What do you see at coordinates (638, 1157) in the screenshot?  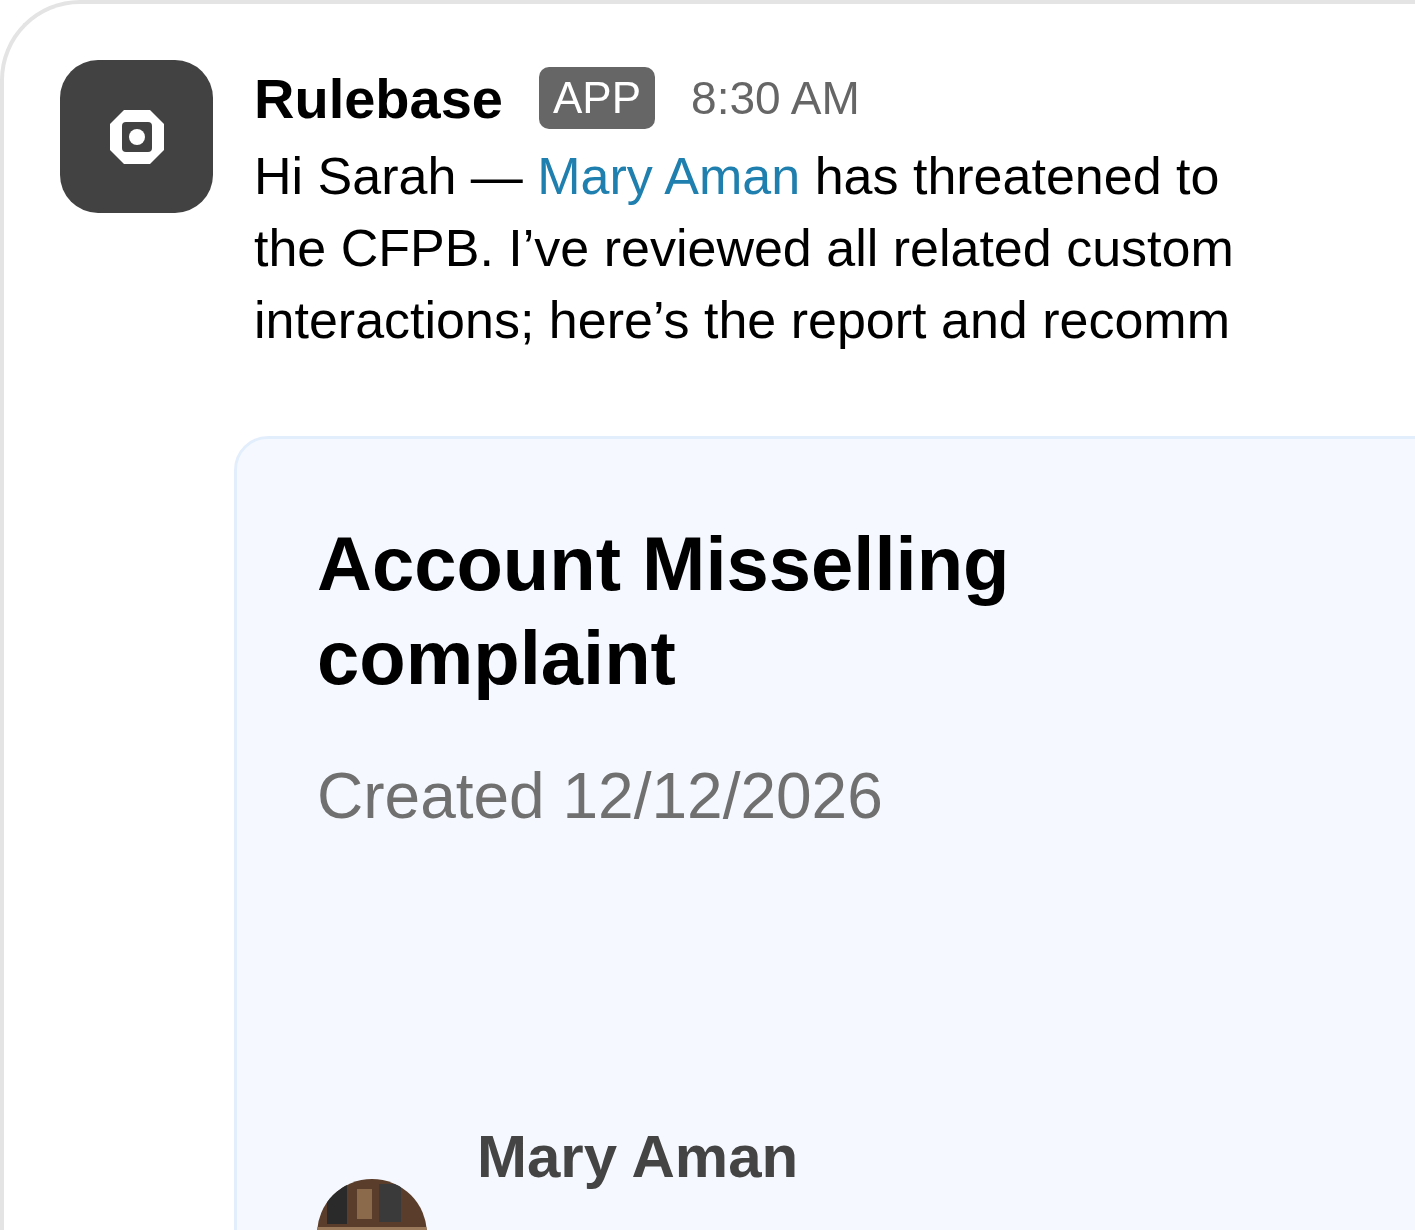 I see `customer-name: Mary Aman` at bounding box center [638, 1157].